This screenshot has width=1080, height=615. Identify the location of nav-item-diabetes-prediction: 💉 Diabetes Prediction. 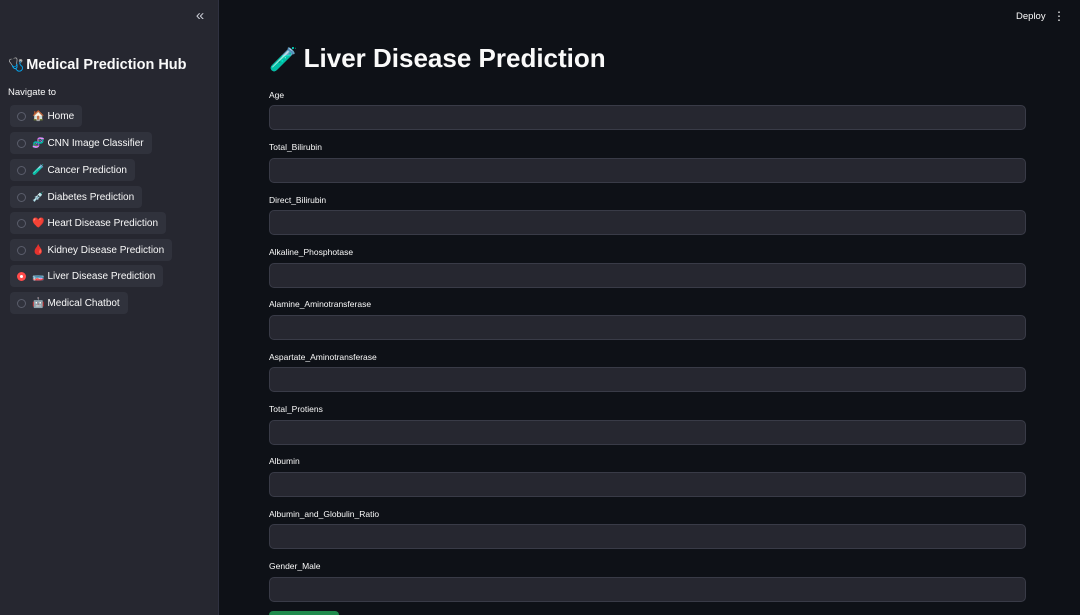
(76, 197).